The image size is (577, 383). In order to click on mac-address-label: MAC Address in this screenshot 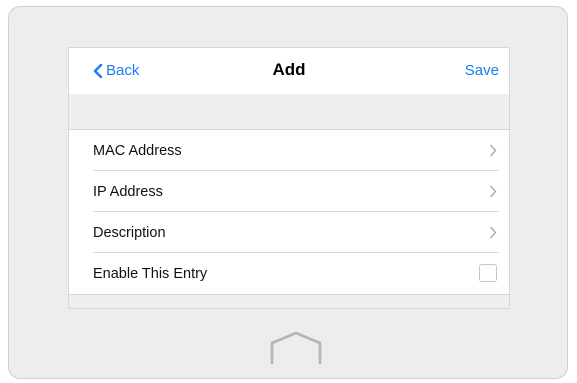, I will do `click(137, 150)`.